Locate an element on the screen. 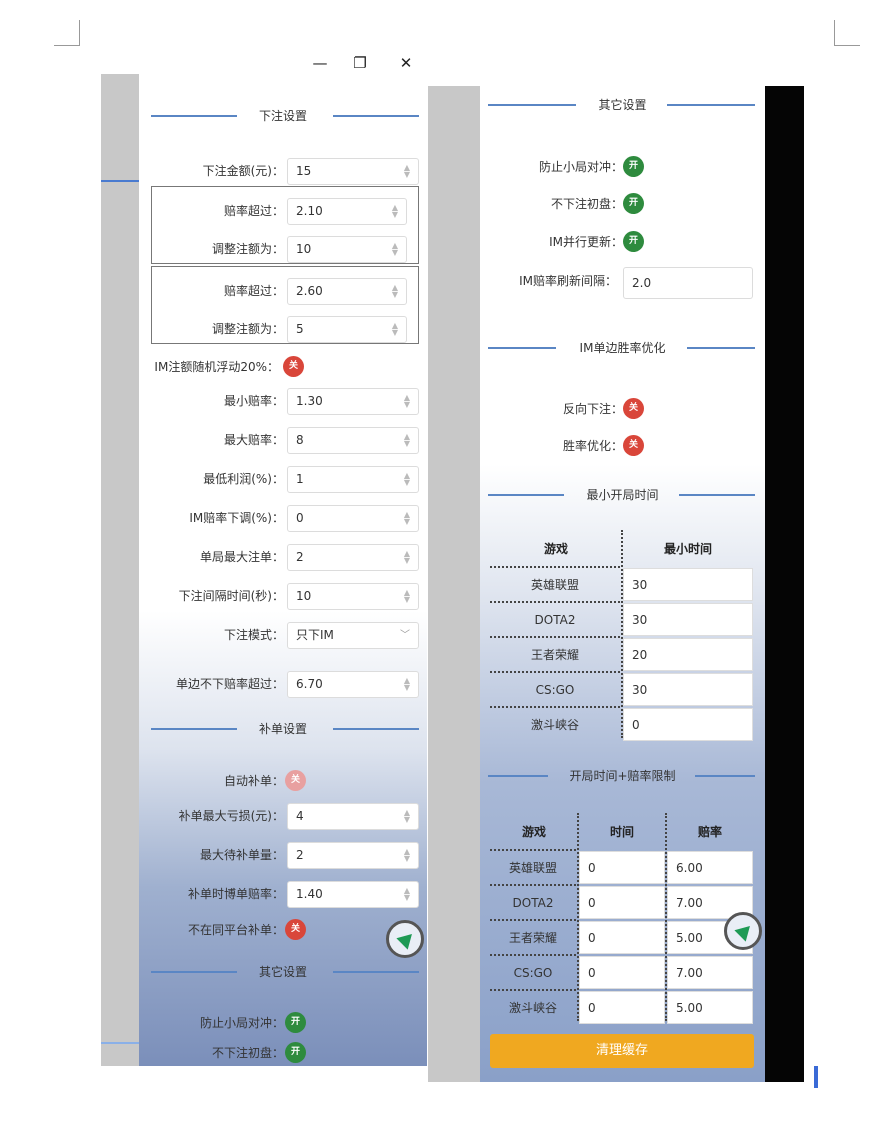 This screenshot has width=871, height=1140. supplement-odds-input: 1.40 ▲ ▼ is located at coordinates (353, 894).